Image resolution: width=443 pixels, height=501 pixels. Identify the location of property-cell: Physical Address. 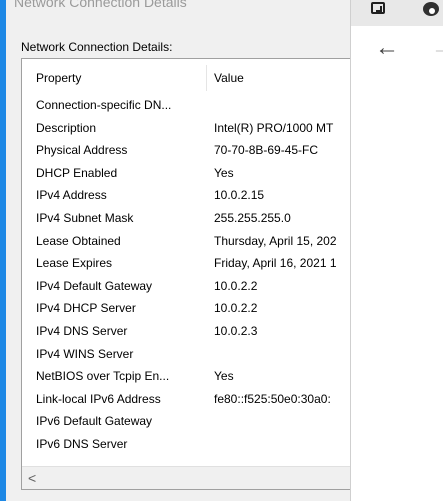
(82, 150).